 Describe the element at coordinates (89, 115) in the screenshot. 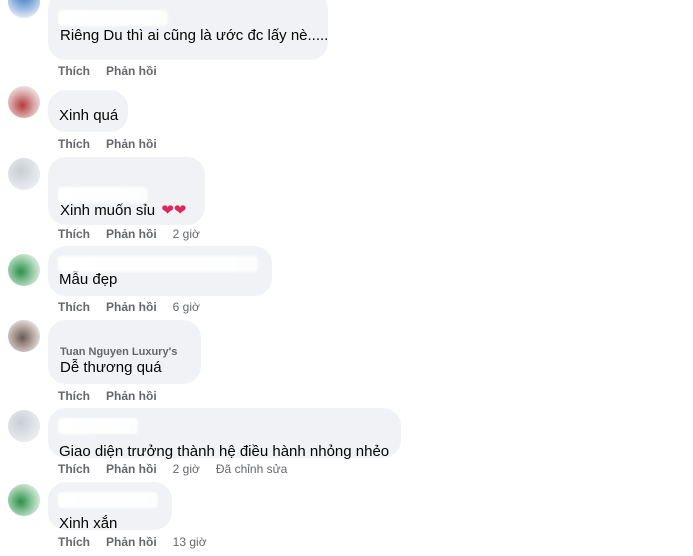

I see `comment-text: Xinh quá` at that location.